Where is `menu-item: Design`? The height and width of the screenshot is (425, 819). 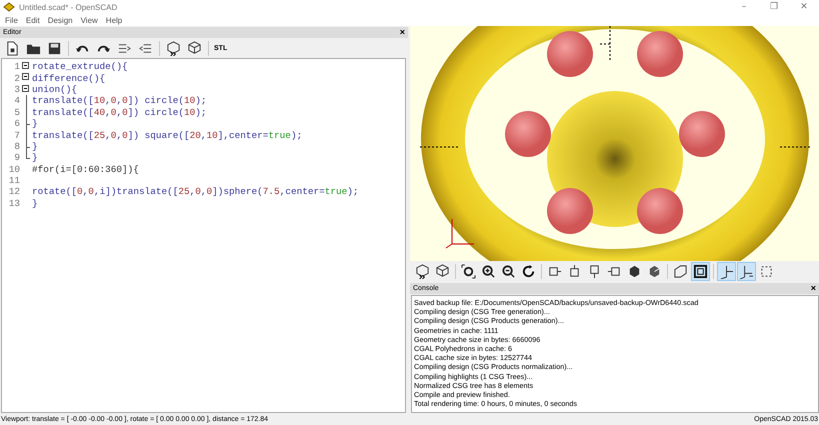
menu-item: Design is located at coordinates (60, 20).